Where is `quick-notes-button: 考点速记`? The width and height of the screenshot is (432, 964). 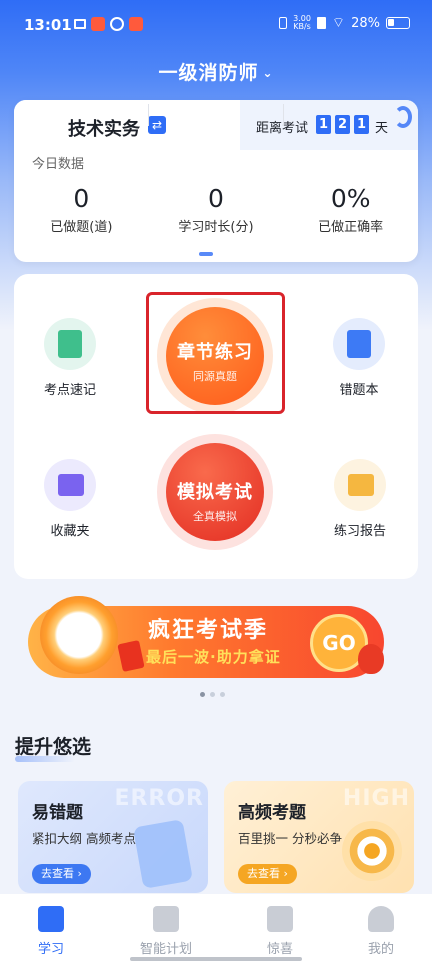 quick-notes-button: 考点速记 is located at coordinates (70, 358).